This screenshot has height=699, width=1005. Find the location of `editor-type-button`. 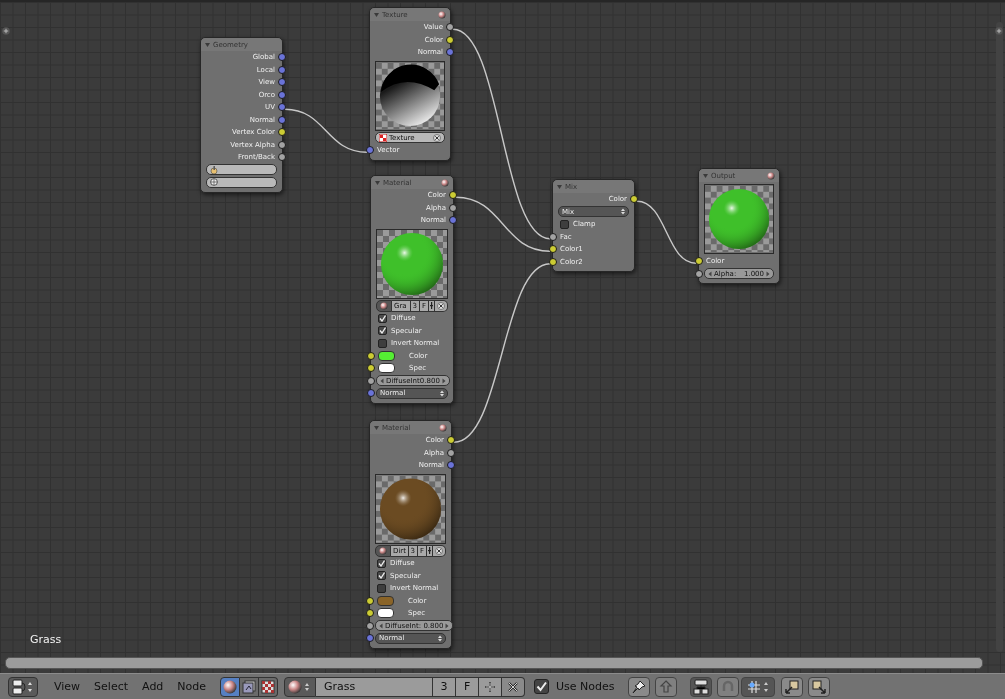

editor-type-button is located at coordinates (23, 686).